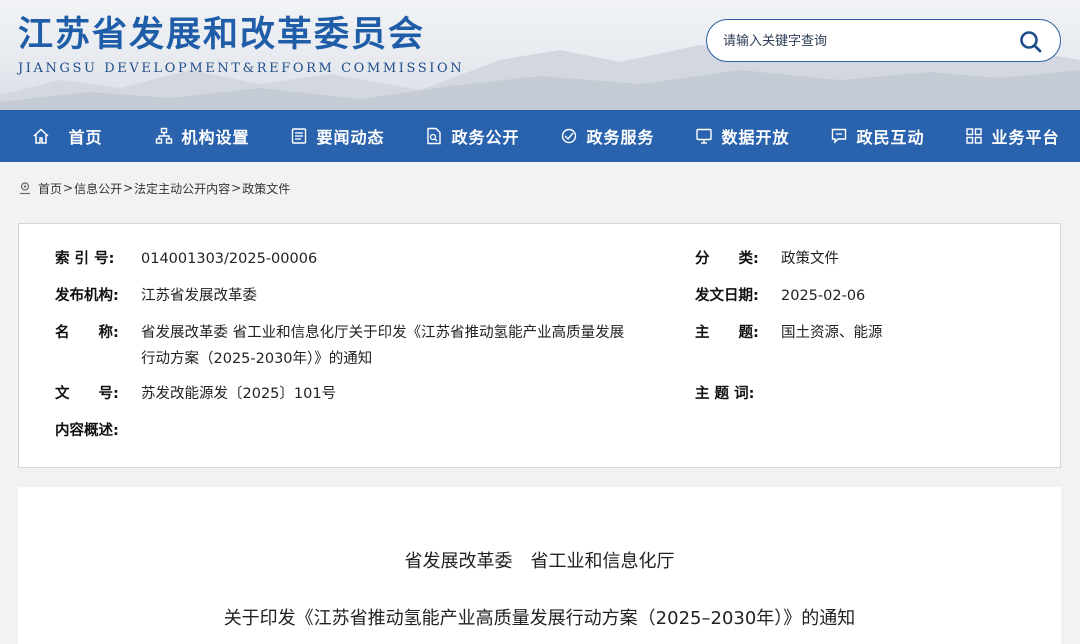 This screenshot has height=644, width=1080. I want to click on docno-label: 文 号:, so click(87, 394).